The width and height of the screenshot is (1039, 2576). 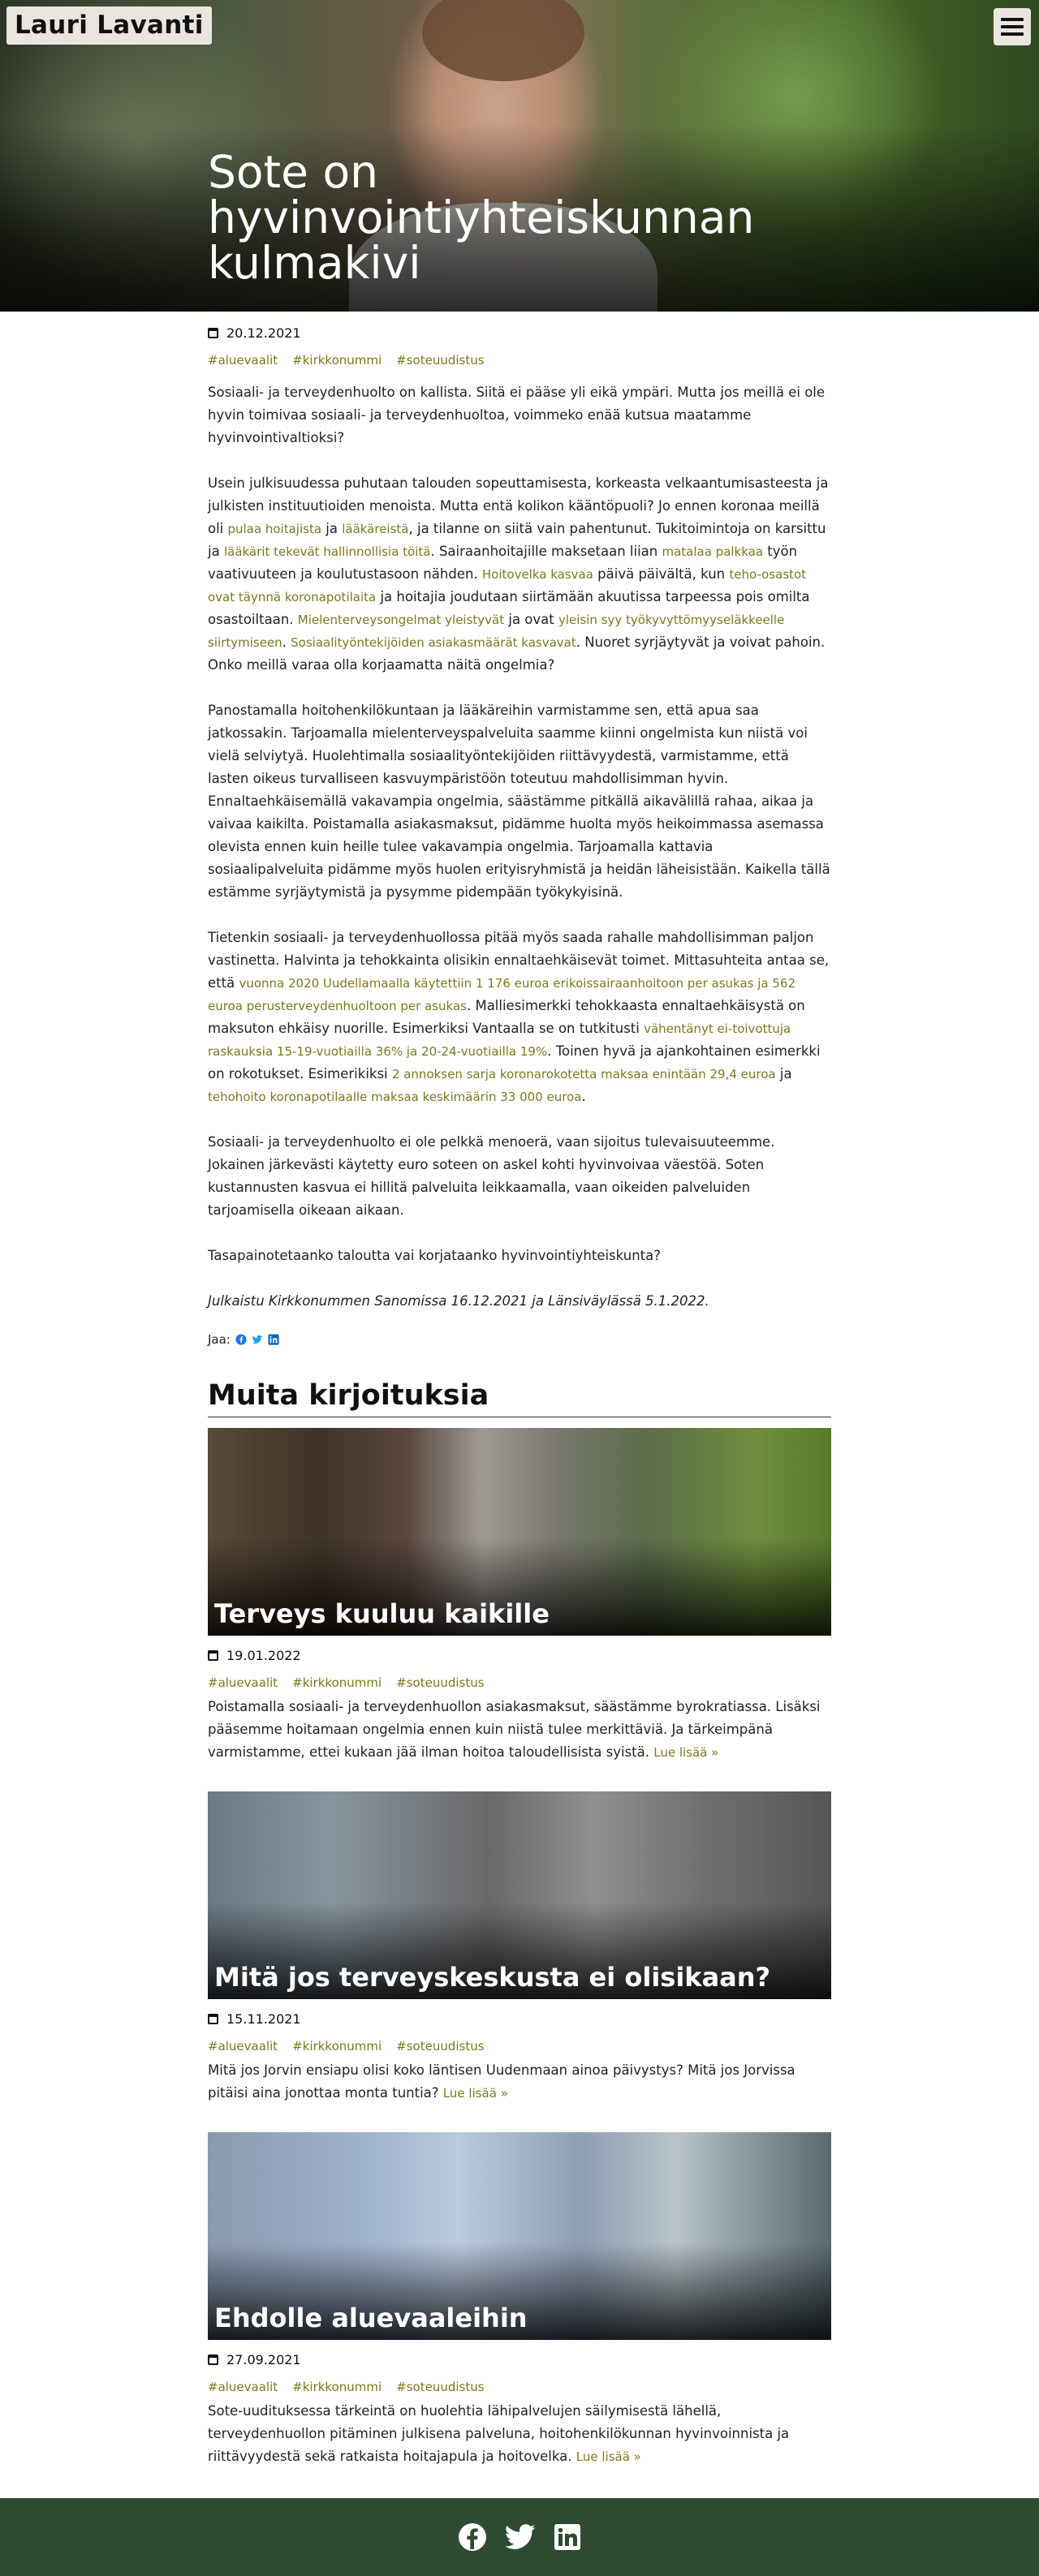 What do you see at coordinates (263, 2018) in the screenshot?
I see `post-date: 15.11.2021` at bounding box center [263, 2018].